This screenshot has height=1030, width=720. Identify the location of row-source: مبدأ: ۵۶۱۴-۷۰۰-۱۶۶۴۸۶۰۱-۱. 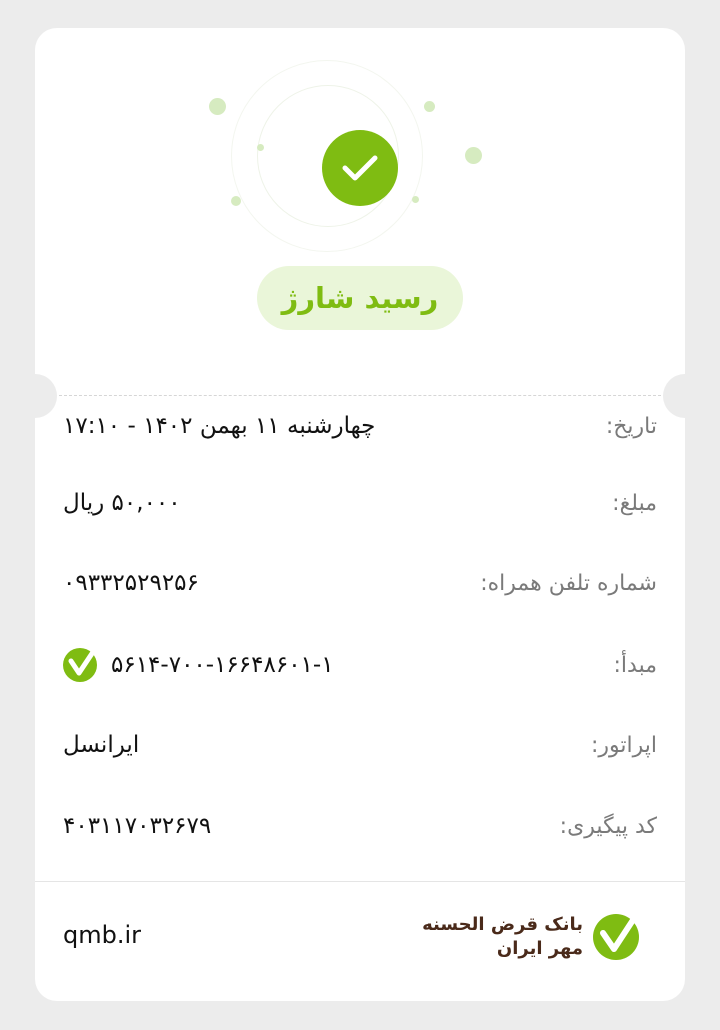
(360, 665).